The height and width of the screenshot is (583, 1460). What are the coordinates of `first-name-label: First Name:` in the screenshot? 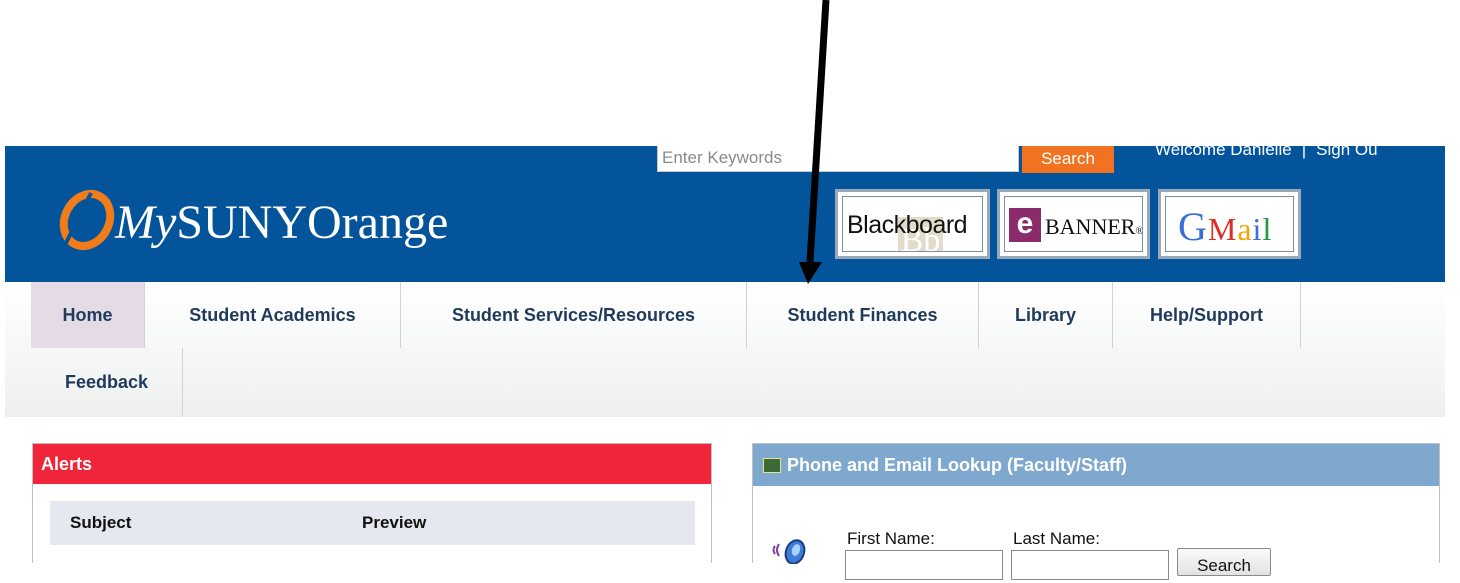 It's located at (891, 538).